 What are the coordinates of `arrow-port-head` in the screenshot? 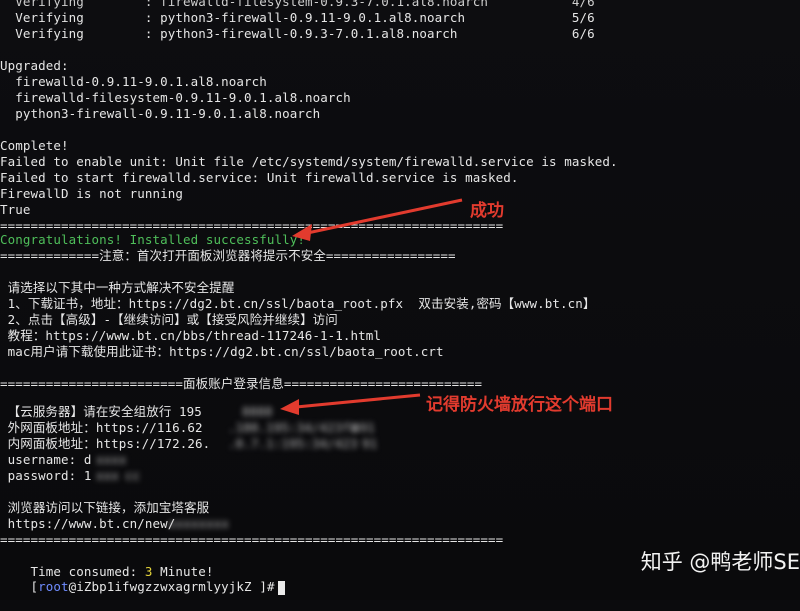 It's located at (289, 407).